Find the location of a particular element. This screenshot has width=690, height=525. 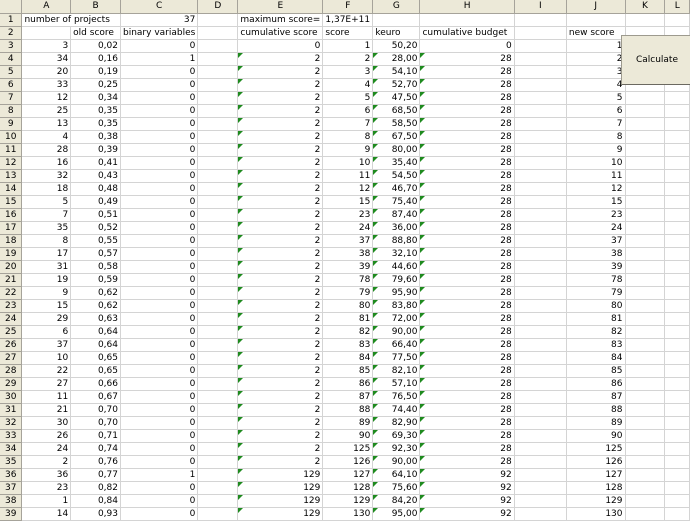

cell-new-score: 126 is located at coordinates (596, 462).